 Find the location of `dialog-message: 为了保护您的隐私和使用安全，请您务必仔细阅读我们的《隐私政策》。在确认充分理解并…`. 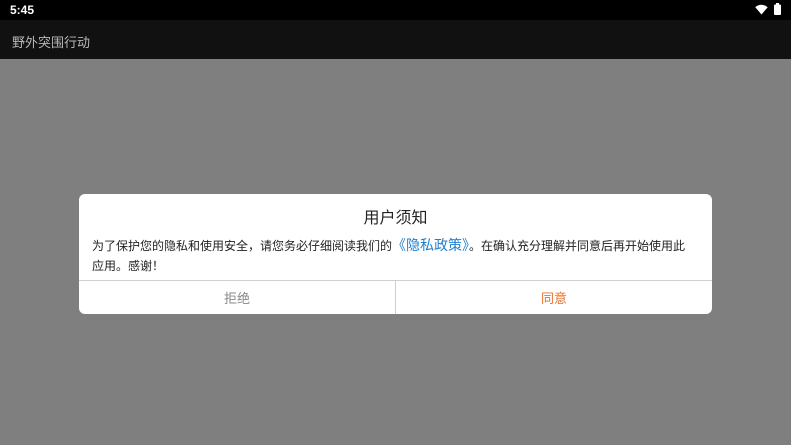

dialog-message: 为了保护您的隐私和使用安全，请您务必仔细阅读我们的《隐私政策》。在确认充分理解并… is located at coordinates (394, 256).